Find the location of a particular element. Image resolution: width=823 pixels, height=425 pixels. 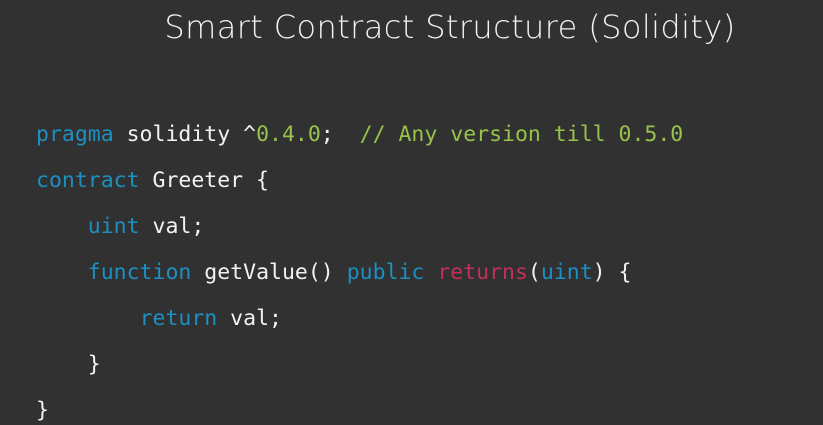

keyword-return: return is located at coordinates (178, 318).